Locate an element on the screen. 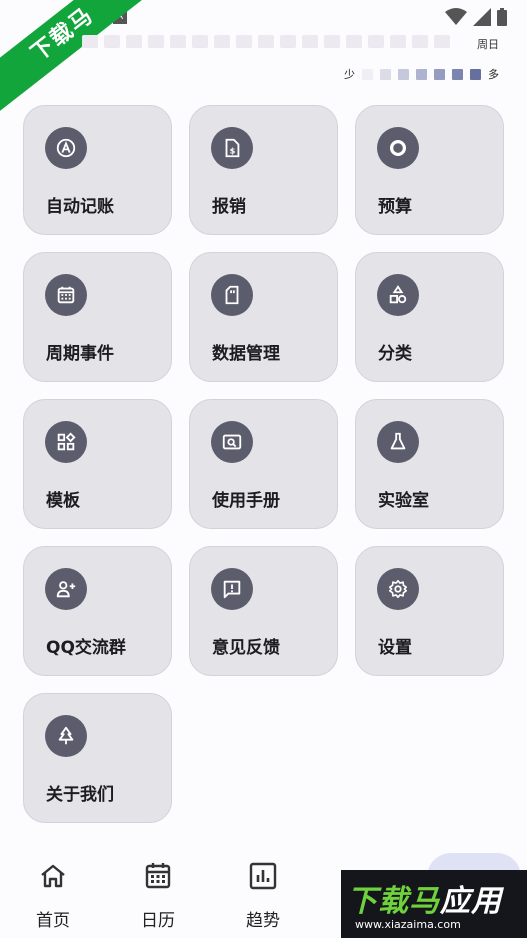  card-label: 分类 is located at coordinates (395, 354).